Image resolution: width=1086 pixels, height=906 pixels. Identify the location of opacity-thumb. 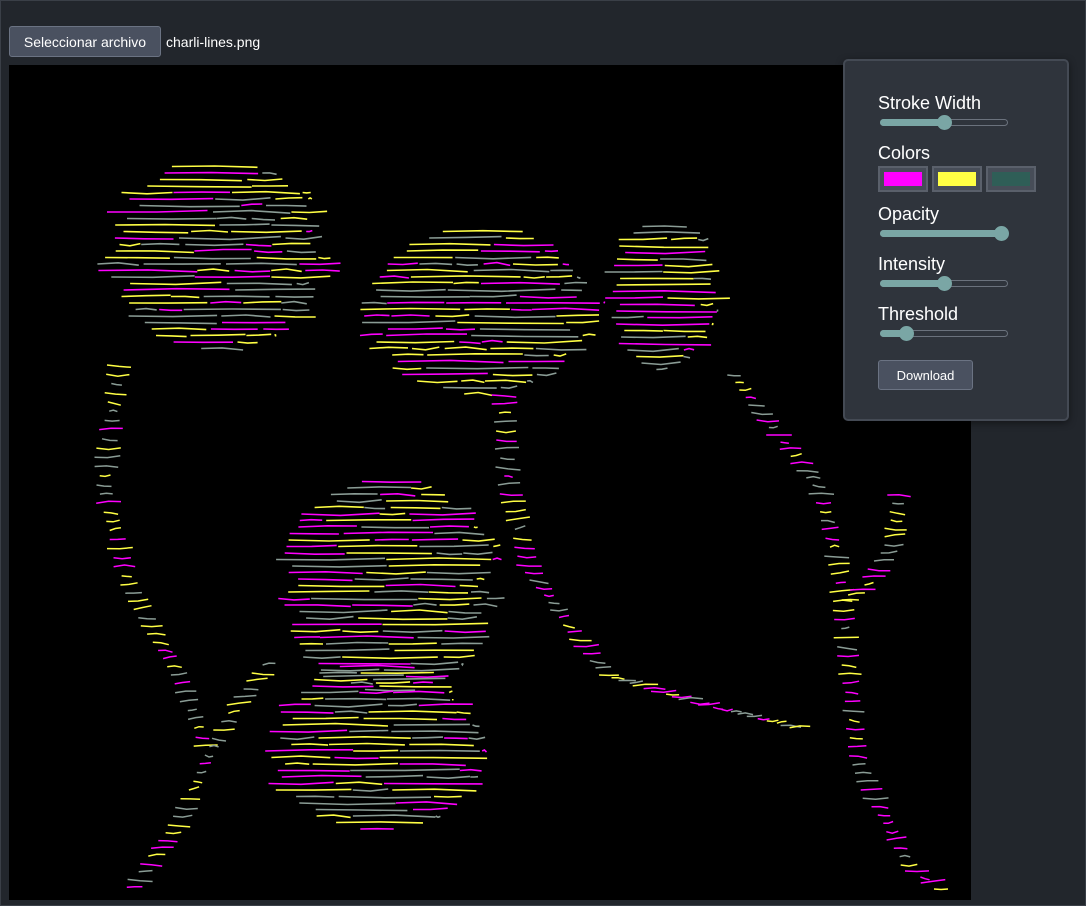
(1001, 233).